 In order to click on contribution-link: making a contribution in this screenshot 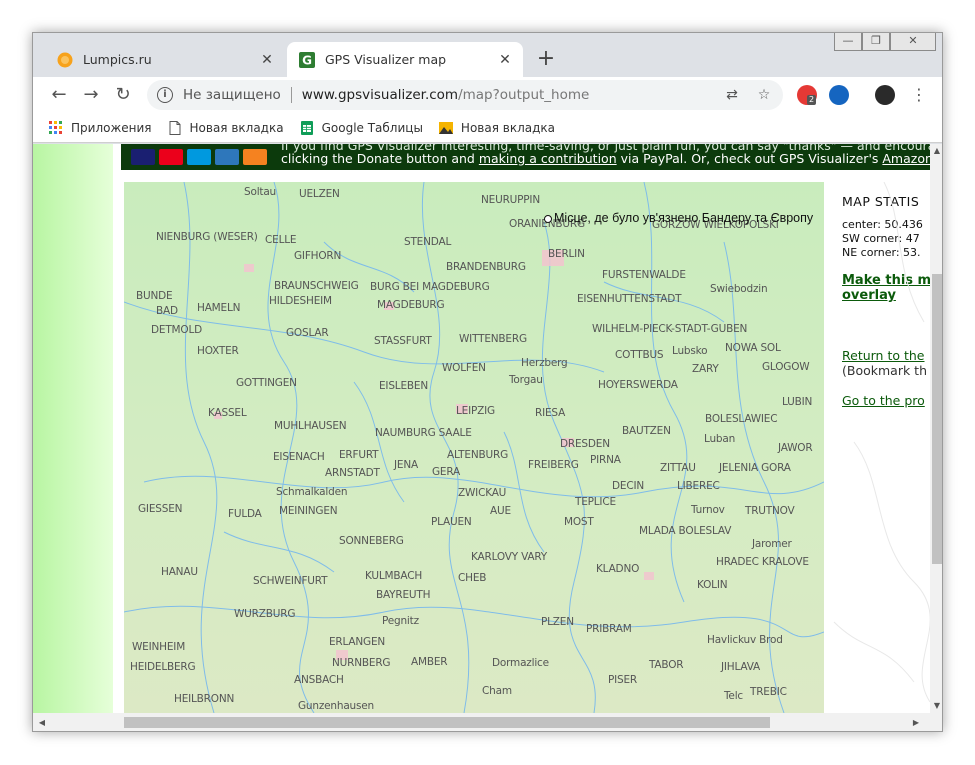, I will do `click(548, 158)`.